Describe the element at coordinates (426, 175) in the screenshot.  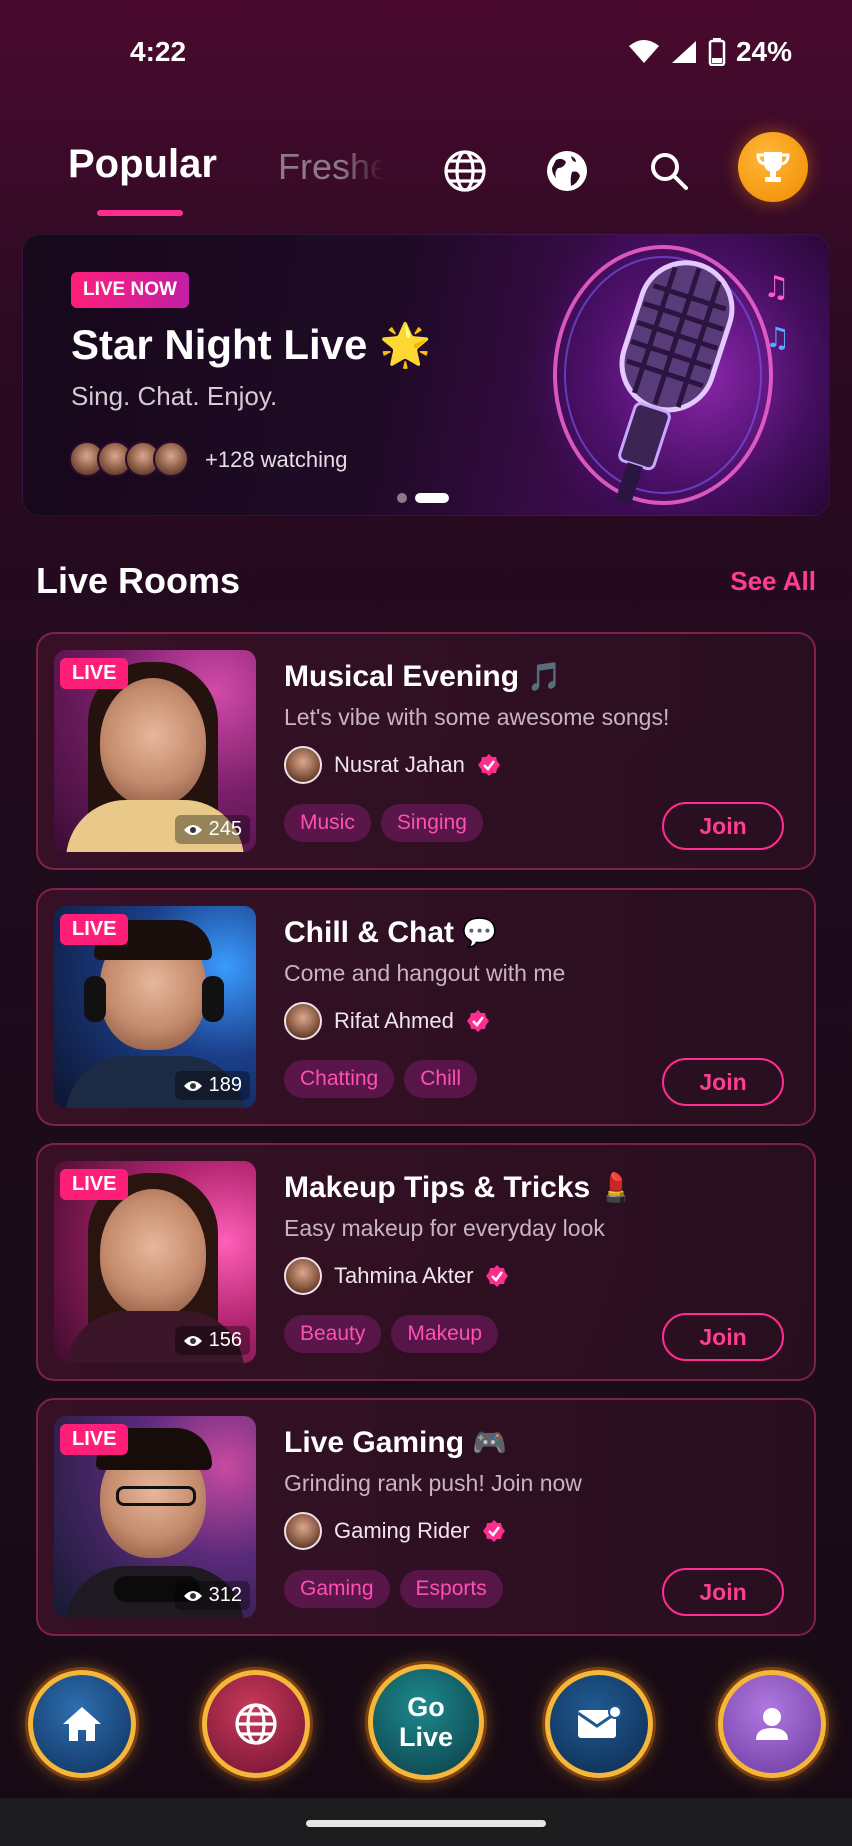
I see `top-nav: Popular Freshers` at that location.